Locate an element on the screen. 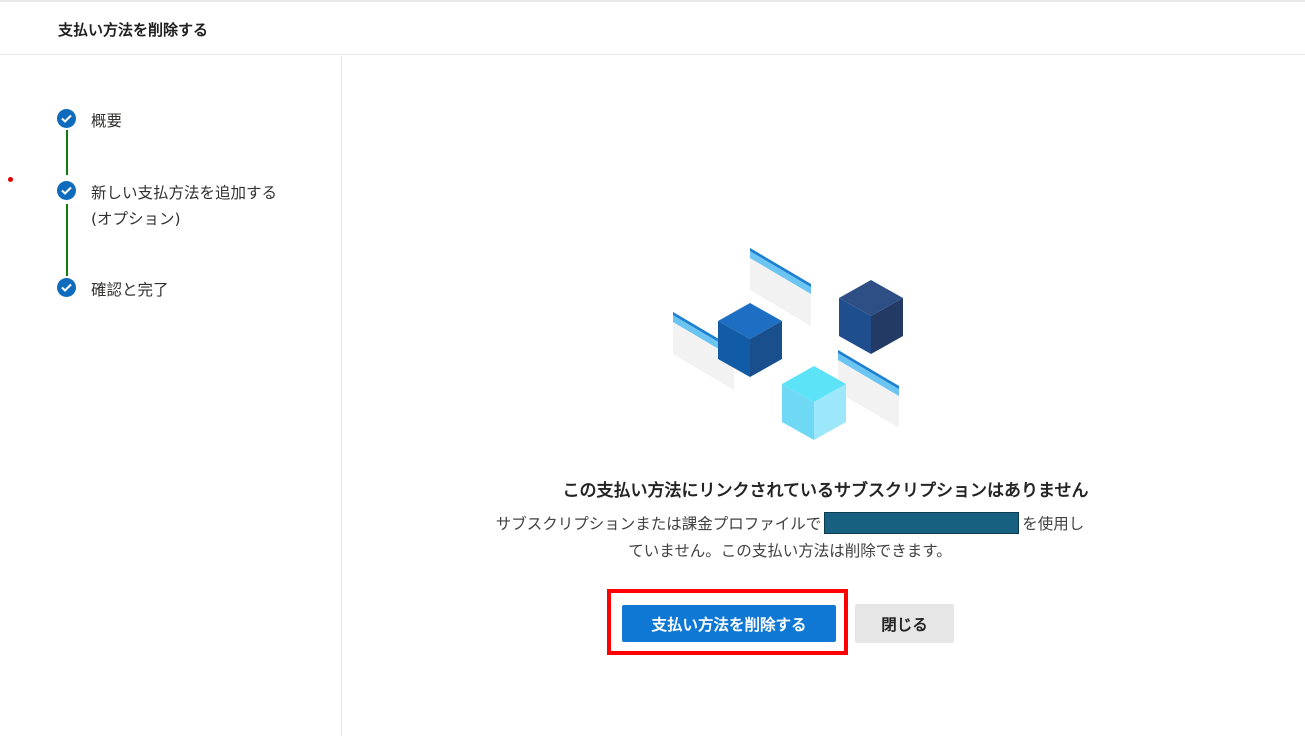  window-card-right is located at coordinates (868, 389).